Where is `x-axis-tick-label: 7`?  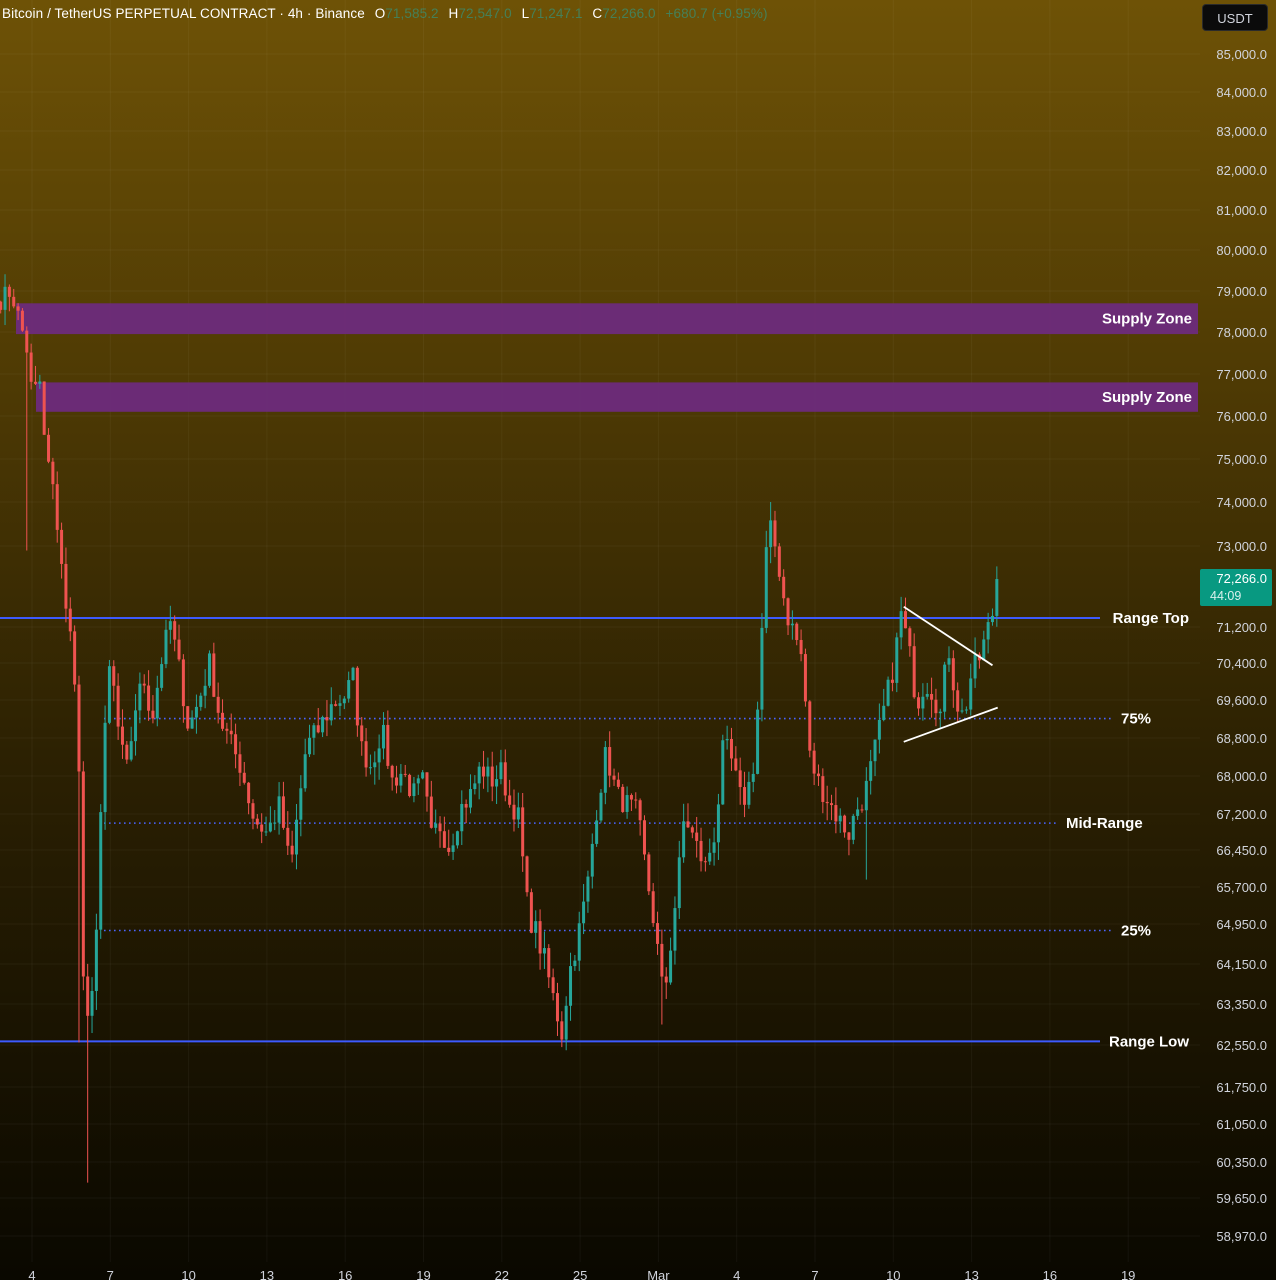
x-axis-tick-label: 7 is located at coordinates (814, 1274).